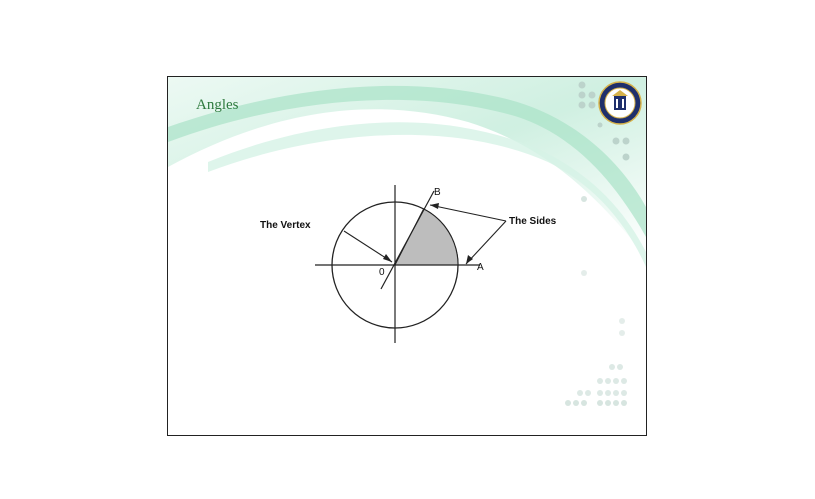 The height and width of the screenshot is (499, 815). I want to click on sides-arrow-a, so click(486, 242).